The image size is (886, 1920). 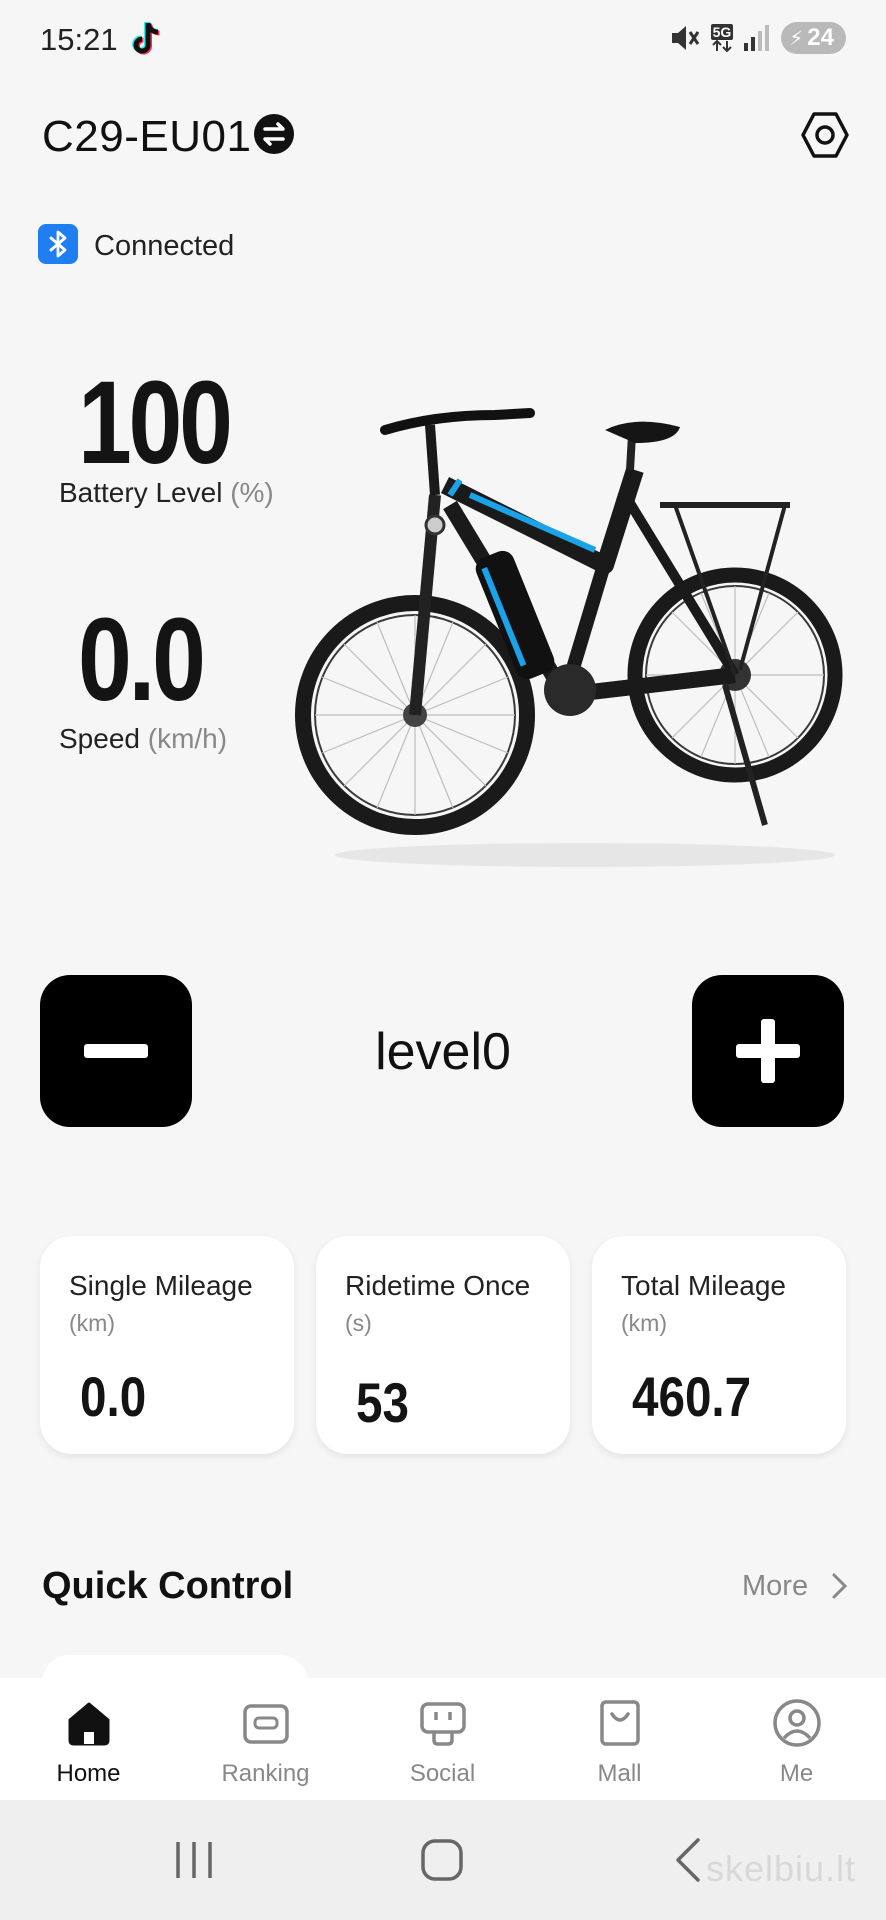 What do you see at coordinates (266, 1724) in the screenshot?
I see `ranking-icon` at bounding box center [266, 1724].